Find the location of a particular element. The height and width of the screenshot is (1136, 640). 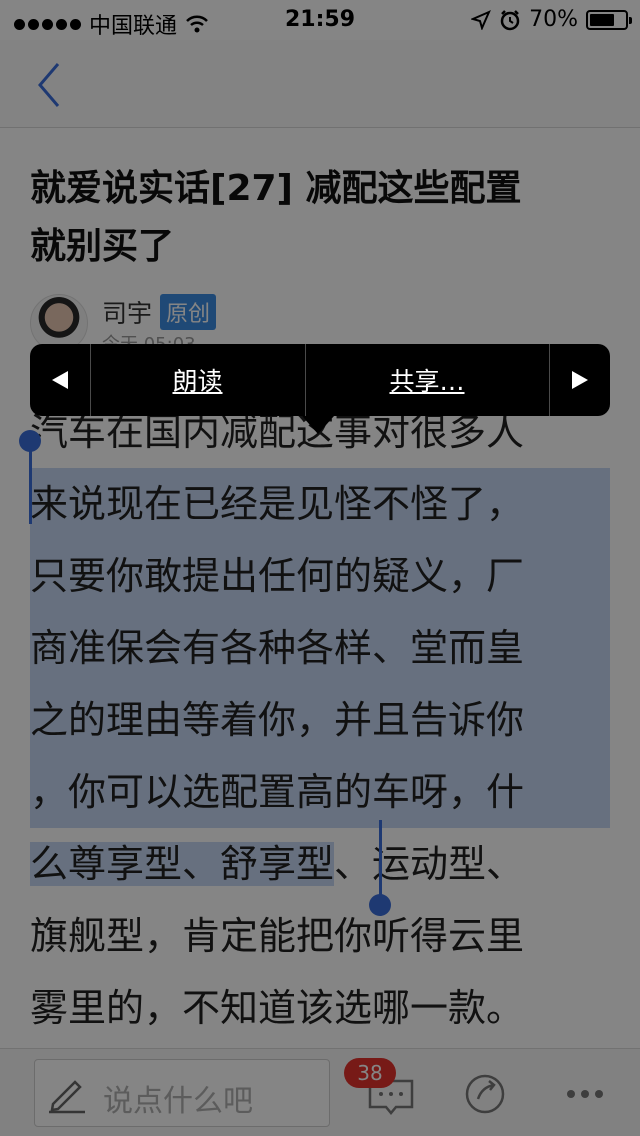

status-right: 70% is located at coordinates (551, 19).